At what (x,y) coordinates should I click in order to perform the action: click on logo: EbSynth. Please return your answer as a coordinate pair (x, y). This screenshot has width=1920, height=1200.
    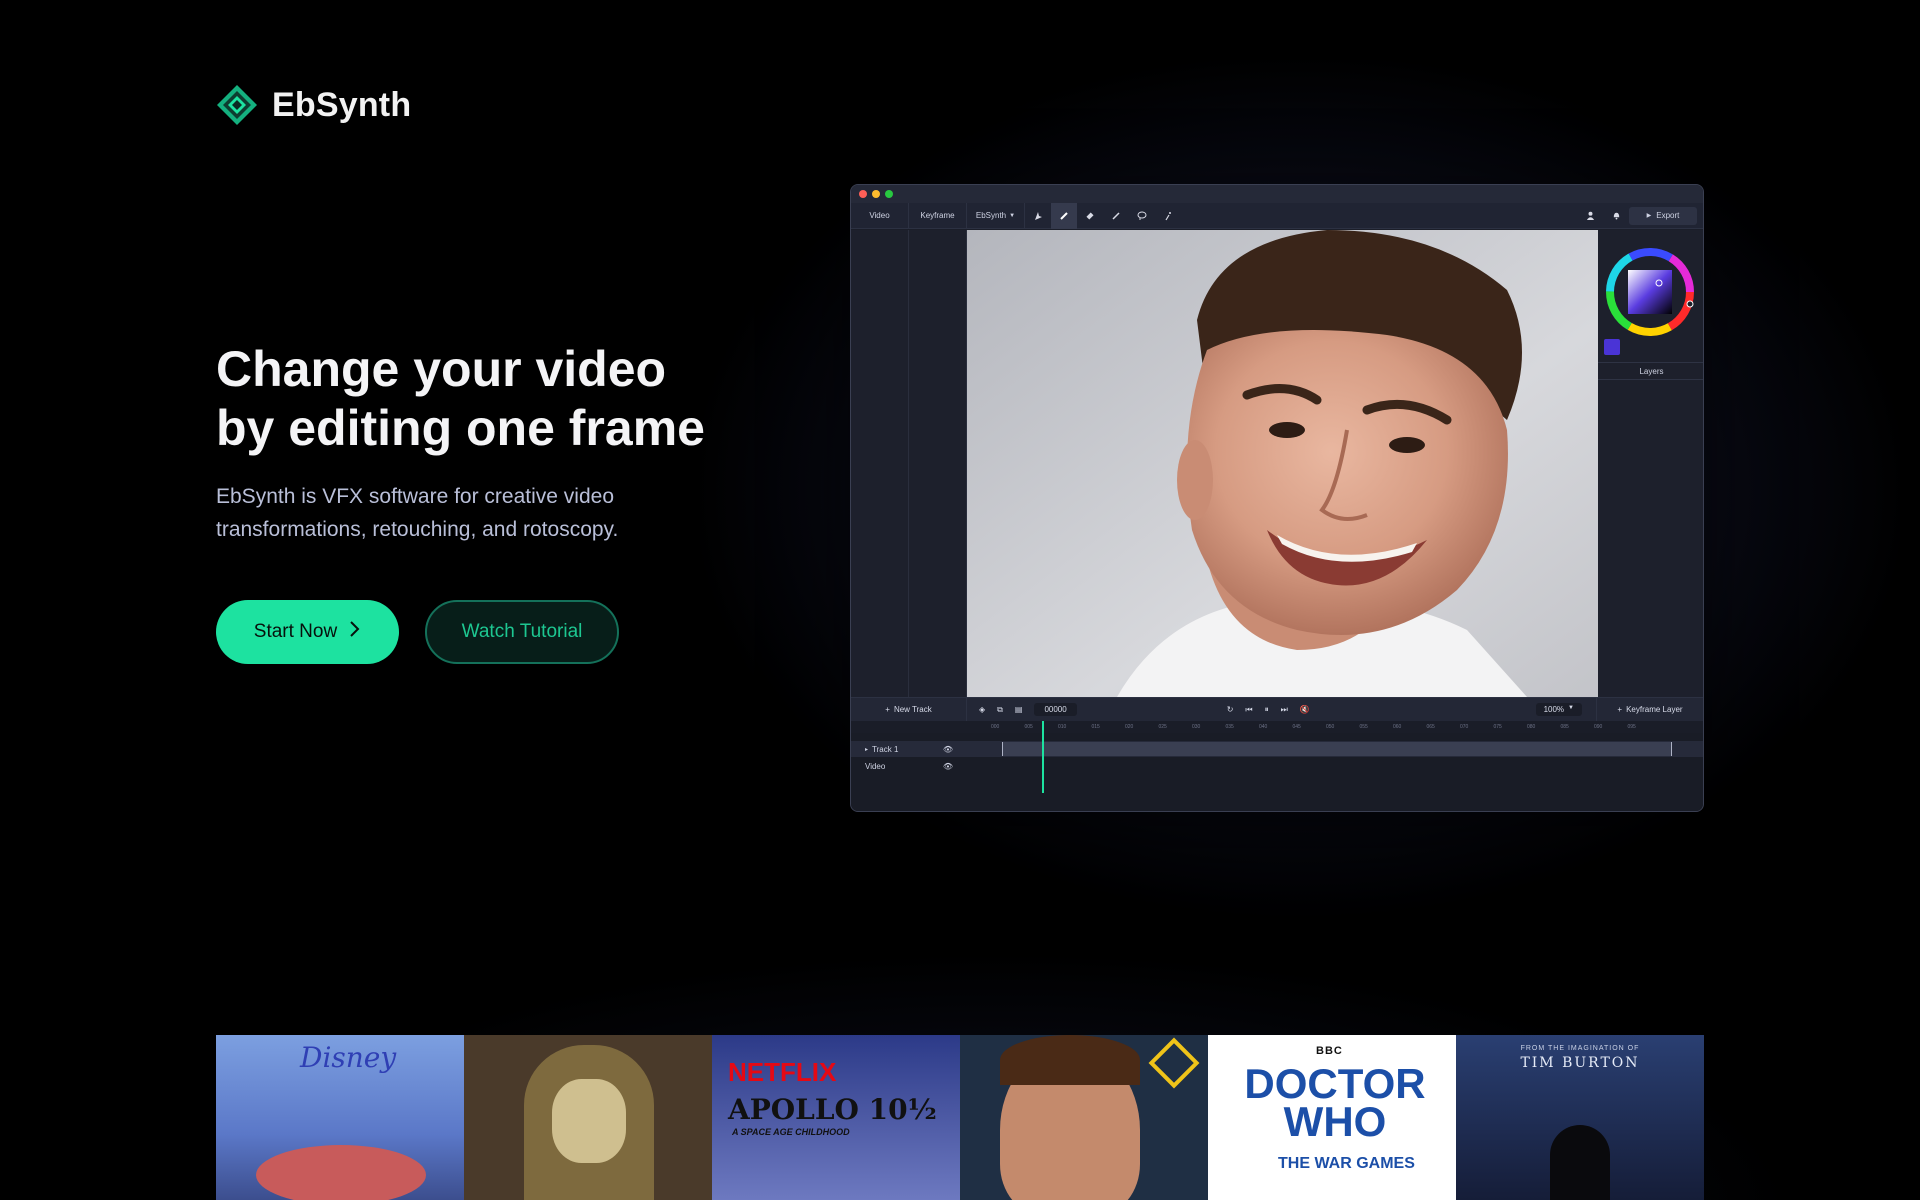
    Looking at the image, I should click on (313, 105).